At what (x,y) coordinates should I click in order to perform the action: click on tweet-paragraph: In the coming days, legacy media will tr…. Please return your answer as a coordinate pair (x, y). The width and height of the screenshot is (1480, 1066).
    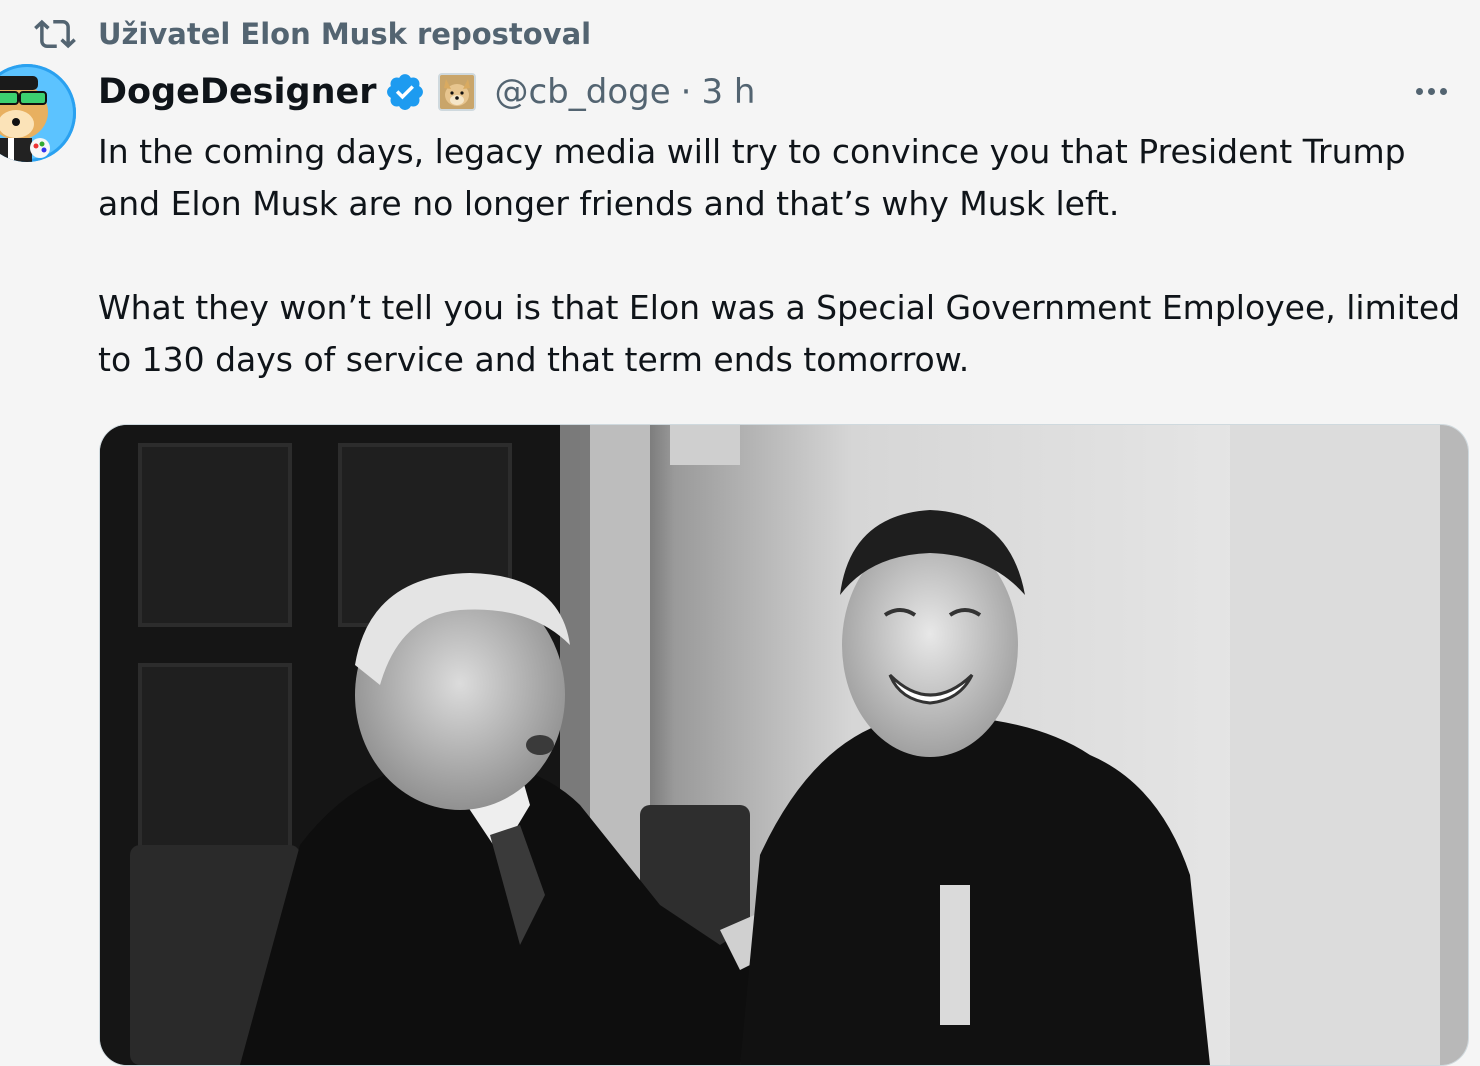
    Looking at the image, I should click on (752, 177).